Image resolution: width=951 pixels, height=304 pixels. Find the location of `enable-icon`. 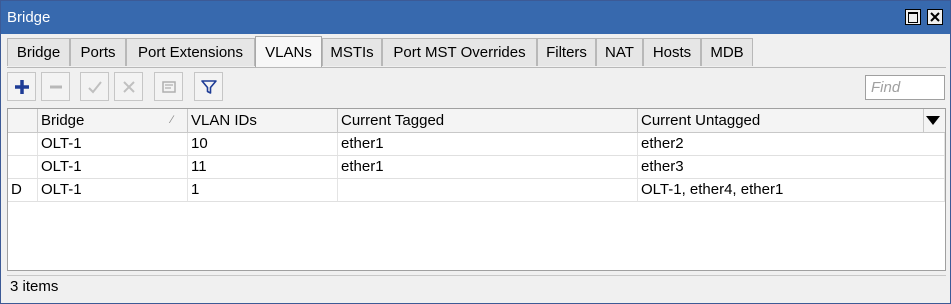

enable-icon is located at coordinates (95, 87).